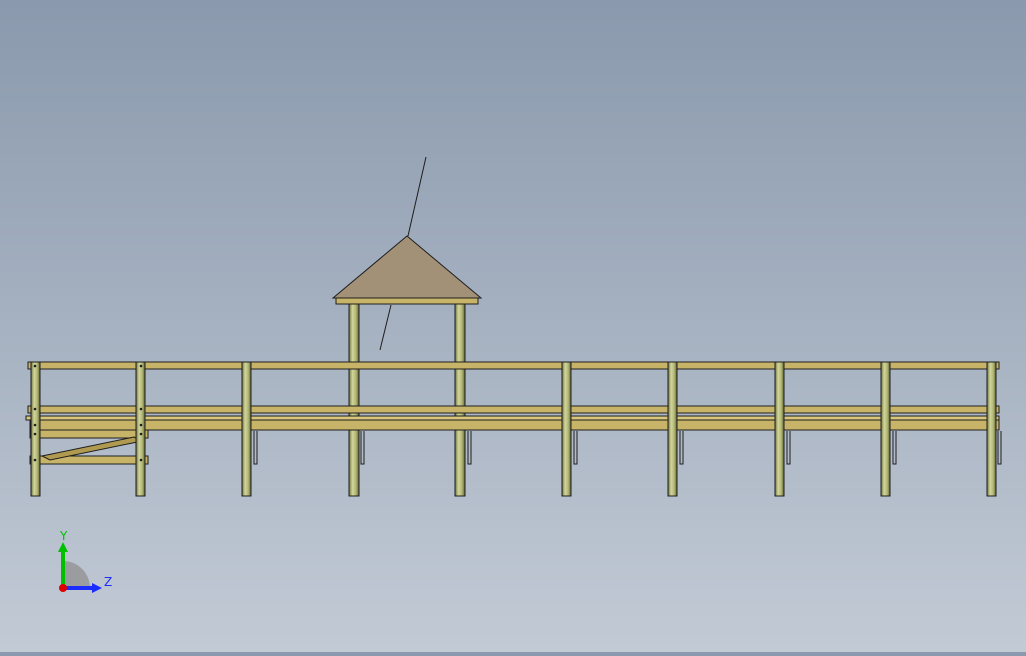 The width and height of the screenshot is (1026, 656). I want to click on gazebo-roof-fascia, so click(407, 301).